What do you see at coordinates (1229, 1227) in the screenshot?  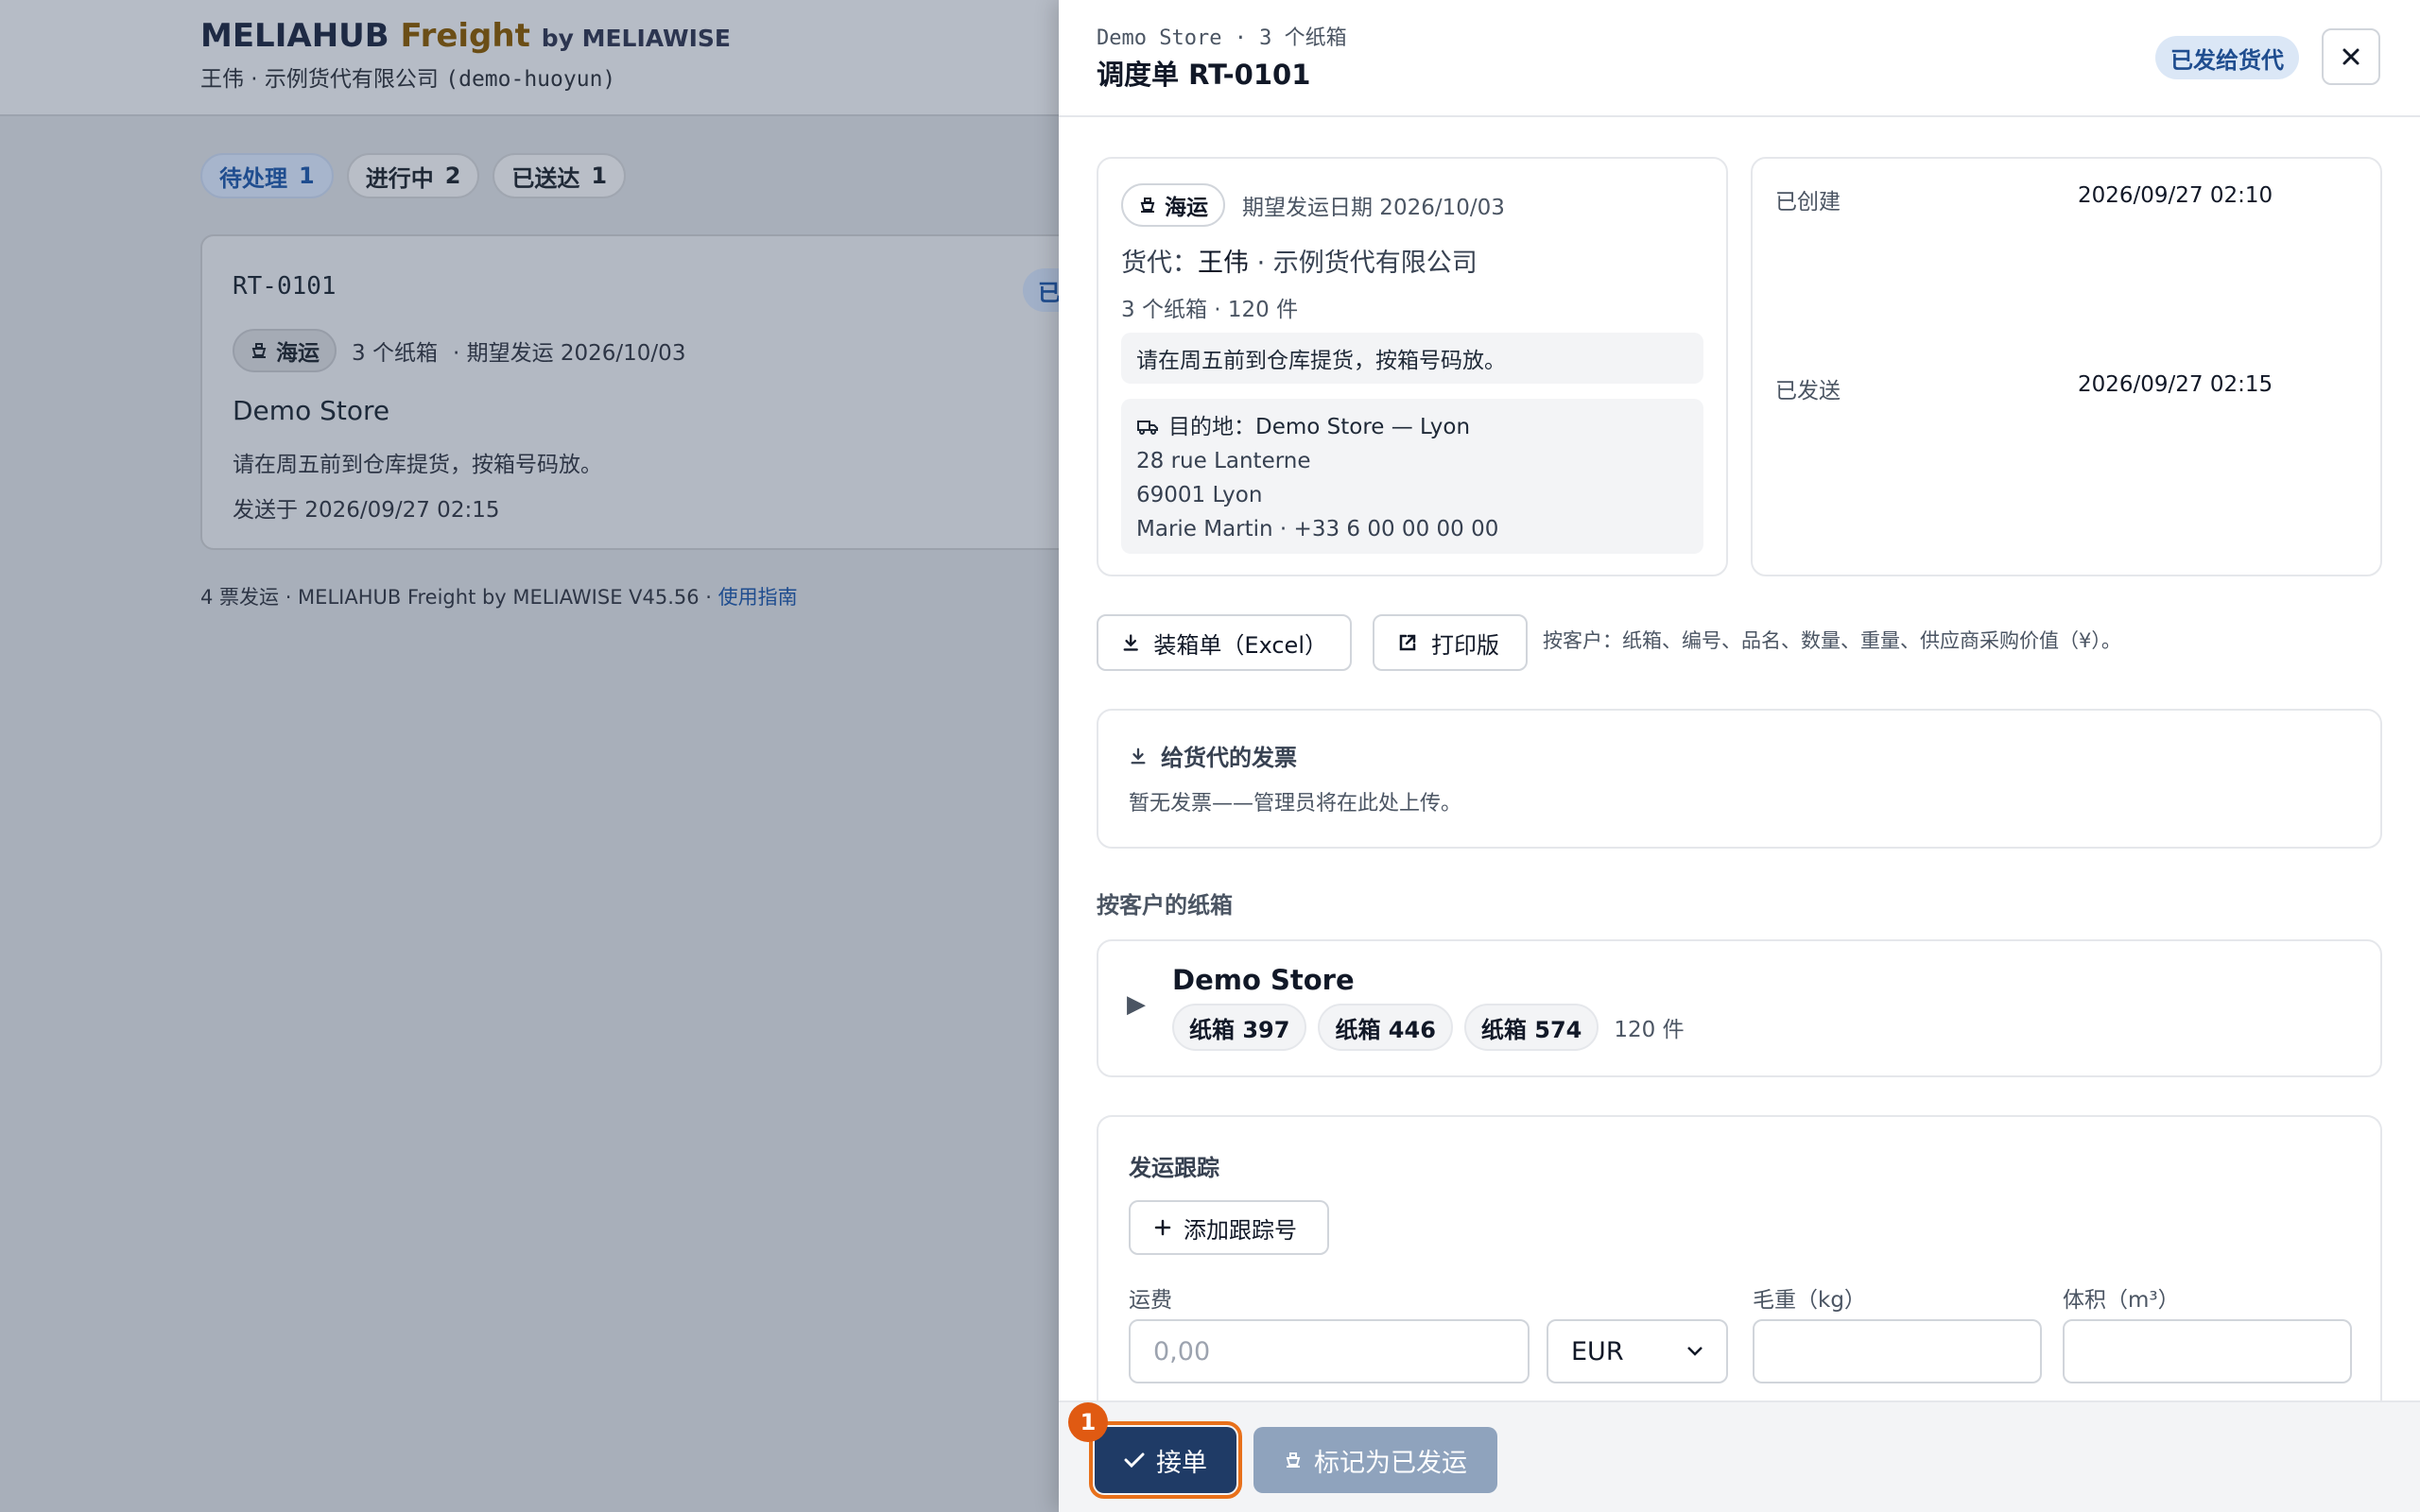 I see `add-tracking-button: 添加跟踪号` at bounding box center [1229, 1227].